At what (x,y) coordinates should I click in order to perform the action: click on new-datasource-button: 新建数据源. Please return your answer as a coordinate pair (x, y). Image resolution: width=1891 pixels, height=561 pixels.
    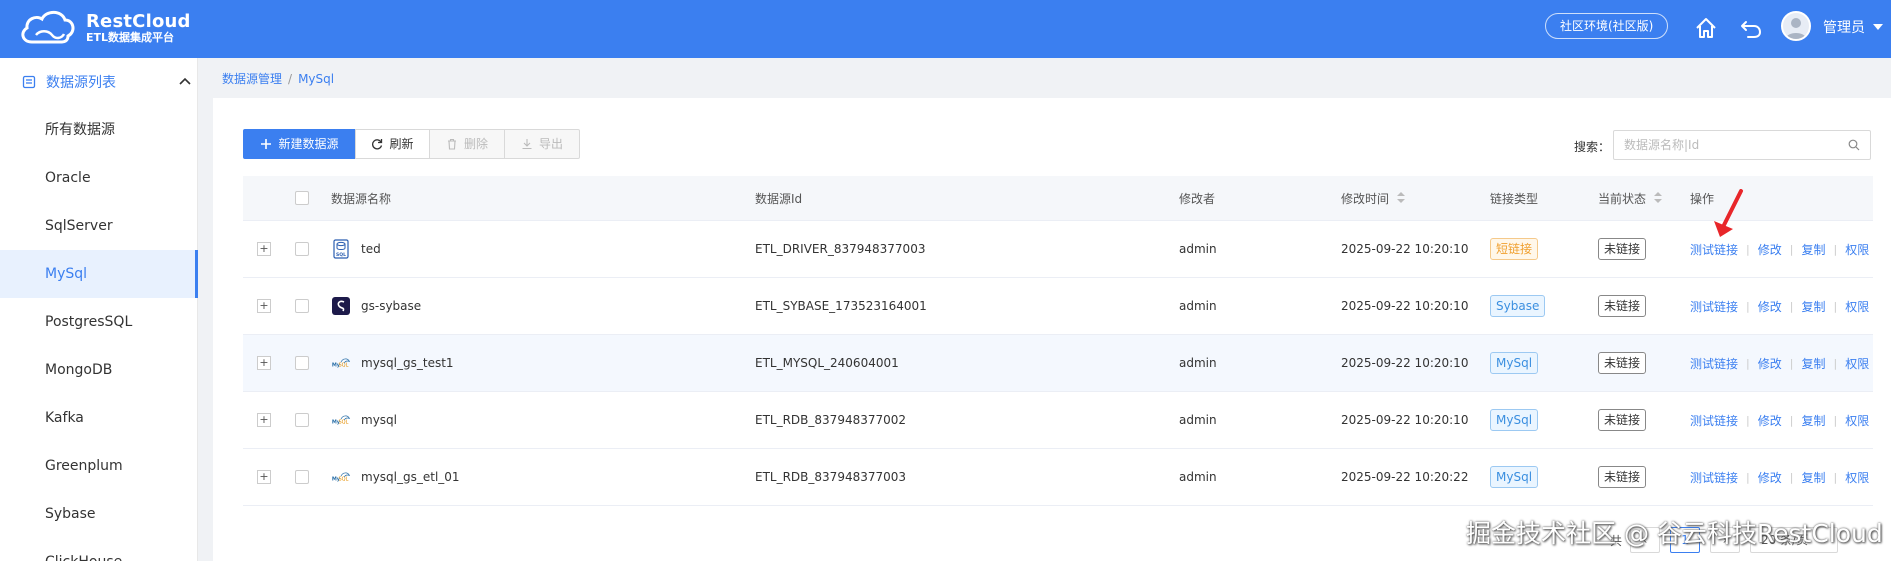
    Looking at the image, I should click on (299, 144).